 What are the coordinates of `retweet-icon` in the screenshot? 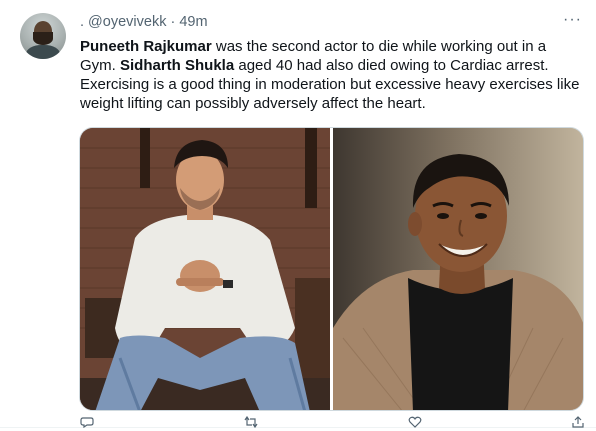 It's located at (251, 422).